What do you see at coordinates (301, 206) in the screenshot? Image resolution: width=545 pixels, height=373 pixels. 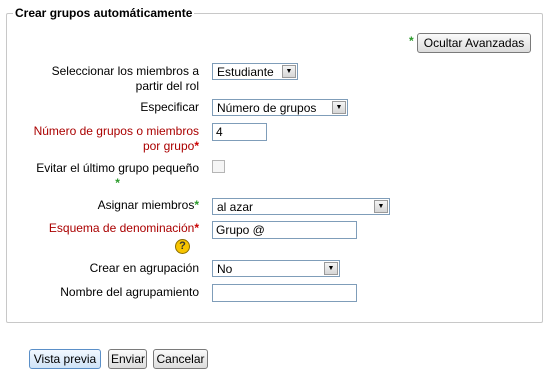 I see `allocation-select: al azar ▼` at bounding box center [301, 206].